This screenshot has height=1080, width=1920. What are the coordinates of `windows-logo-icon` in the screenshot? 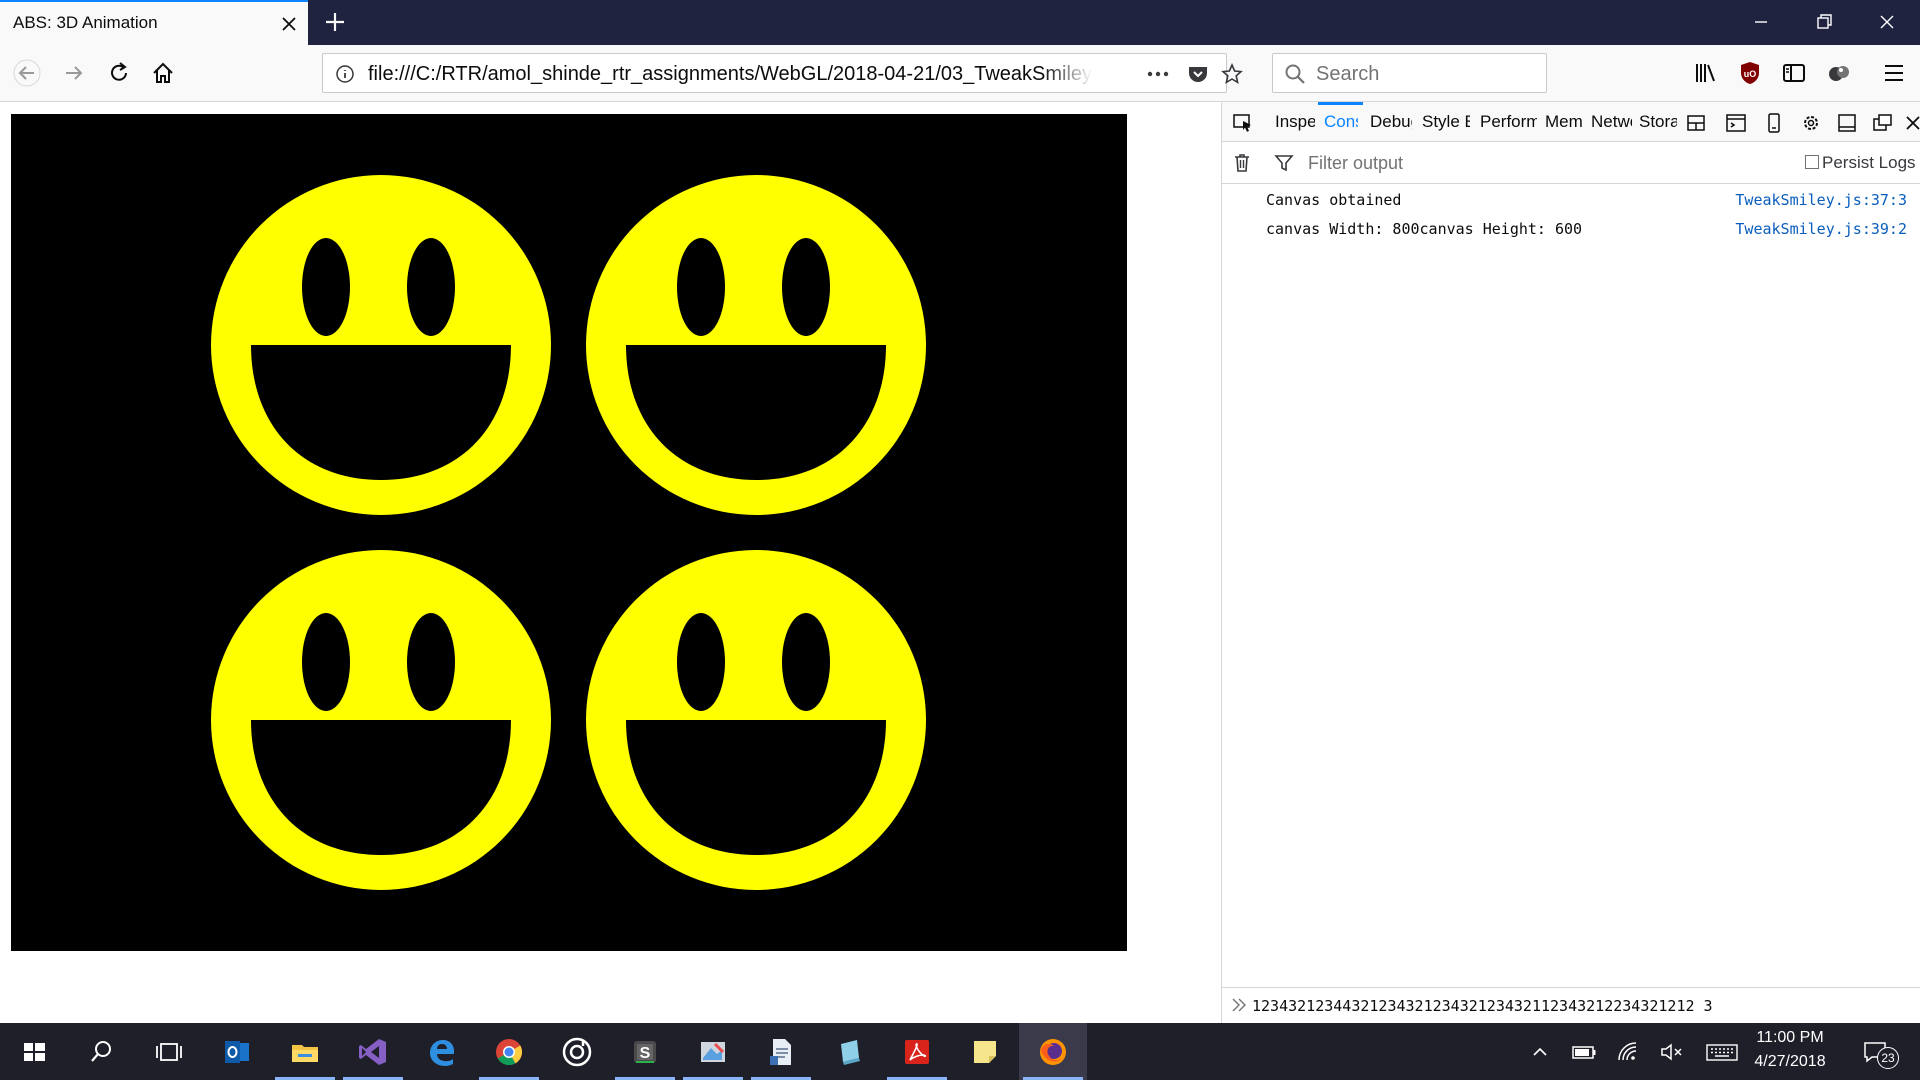 It's located at (34, 1052).